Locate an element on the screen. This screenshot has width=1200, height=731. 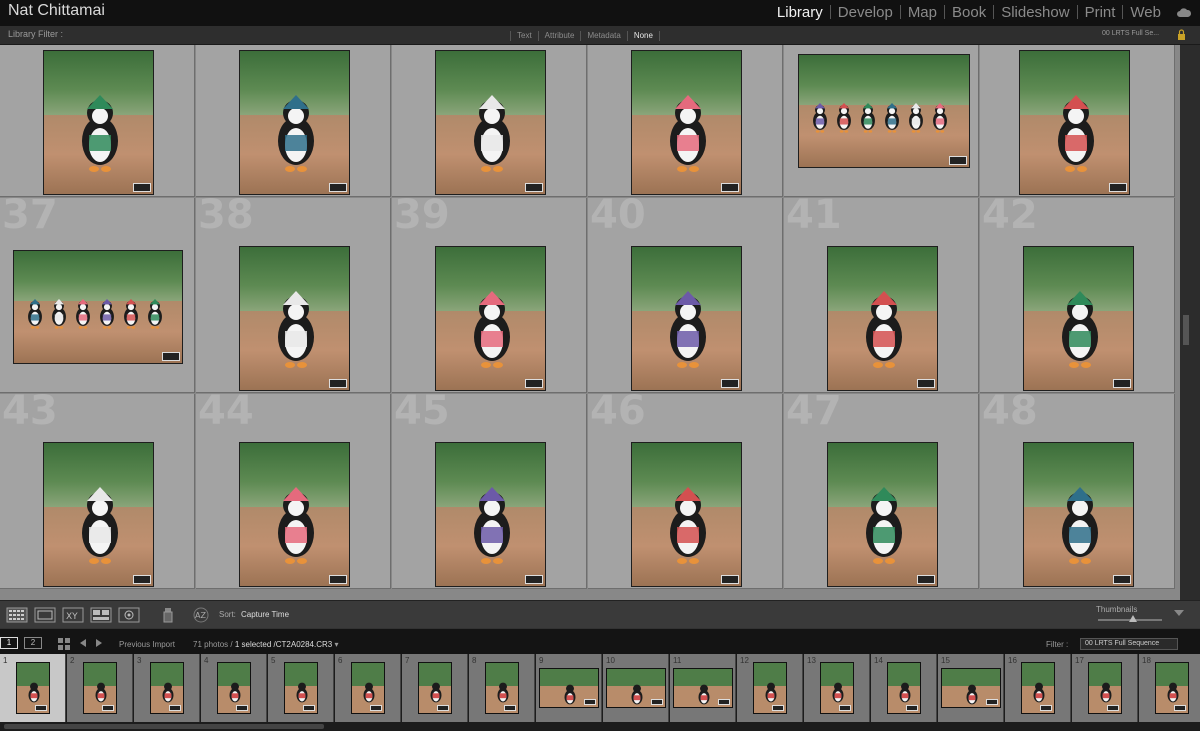
filmstrip-filter-select: 00 LRTS Full Sequence is located at coordinates (1129, 644).